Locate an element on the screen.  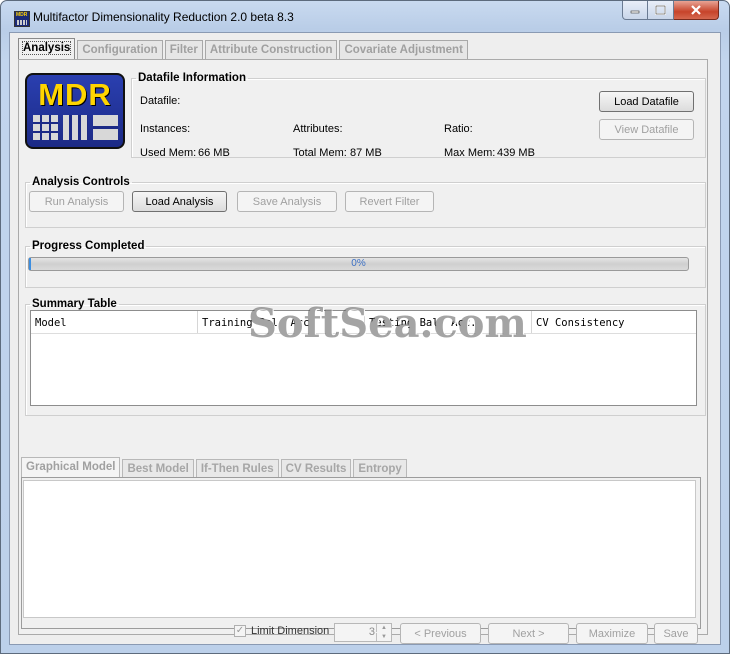
logo-bars-icon is located at coordinates (75, 127).